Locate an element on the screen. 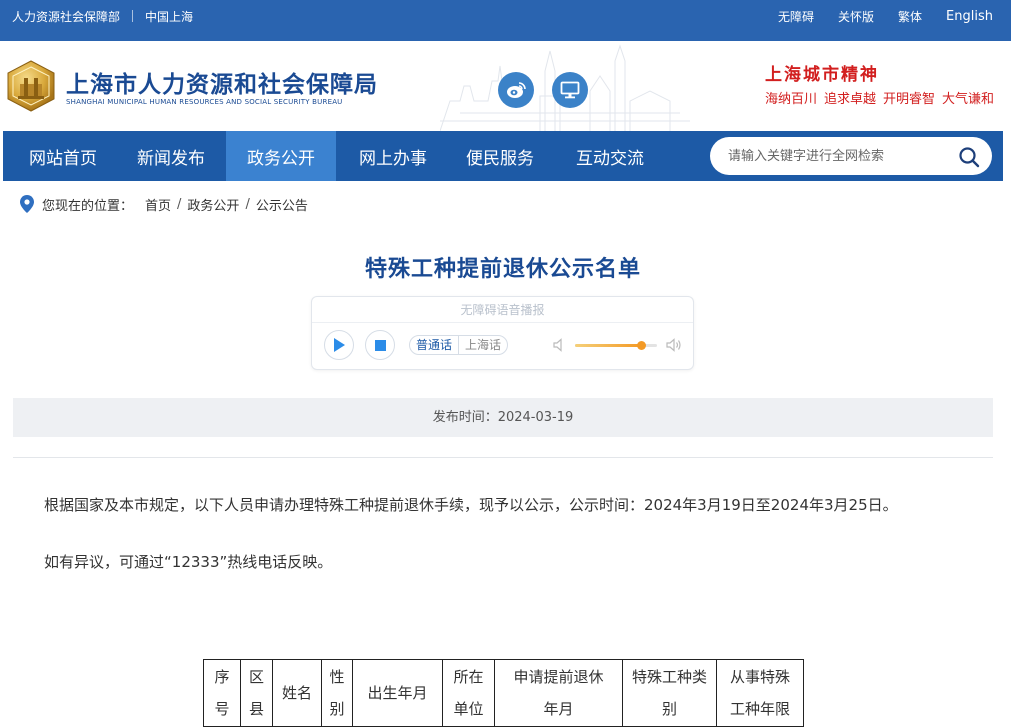  weibo-icon is located at coordinates (516, 90).